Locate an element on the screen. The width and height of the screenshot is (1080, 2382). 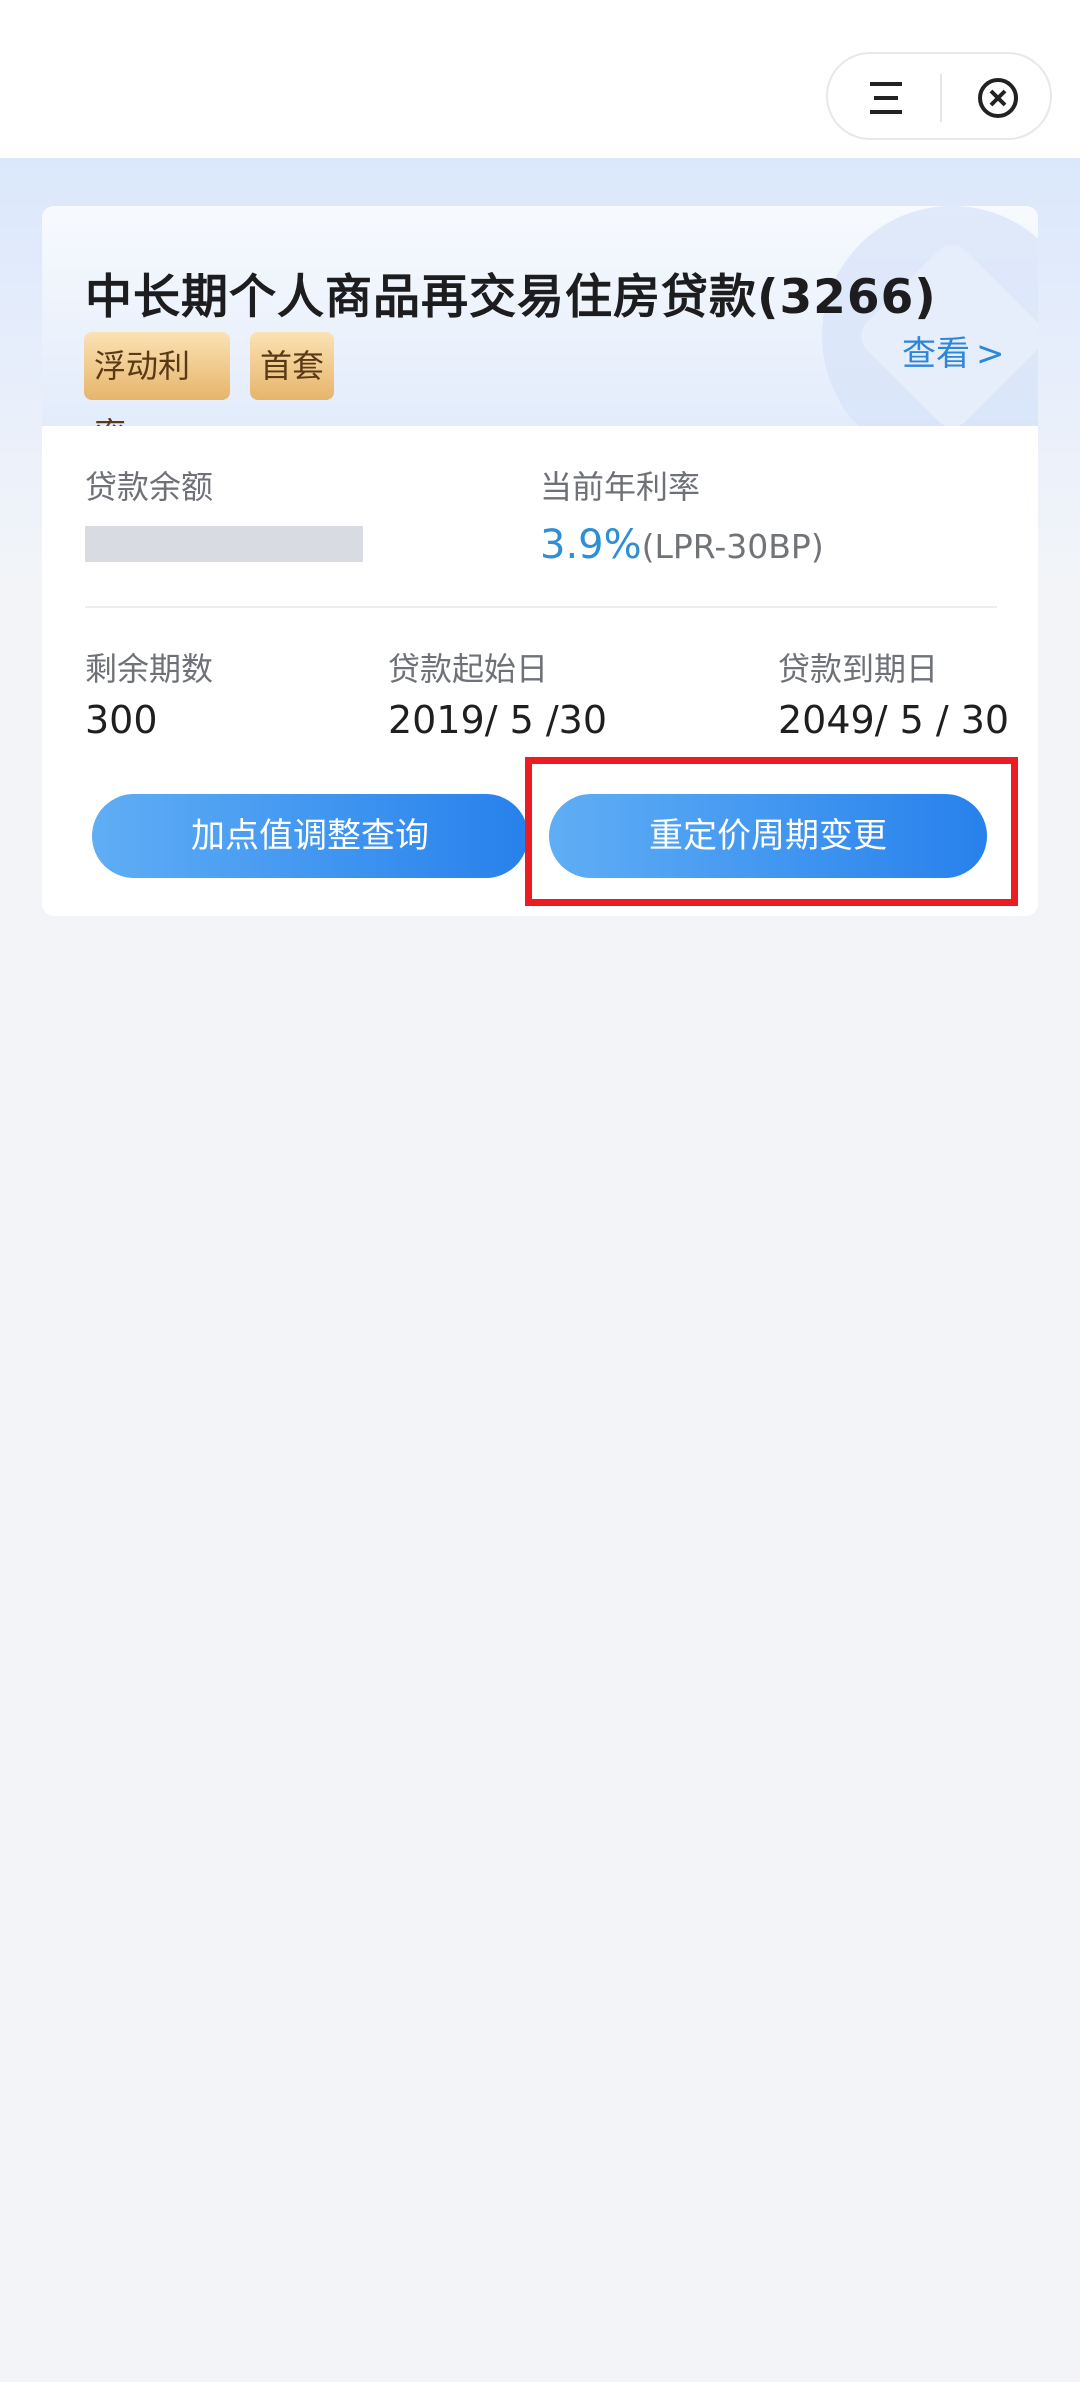
close-circle-icon is located at coordinates (998, 98).